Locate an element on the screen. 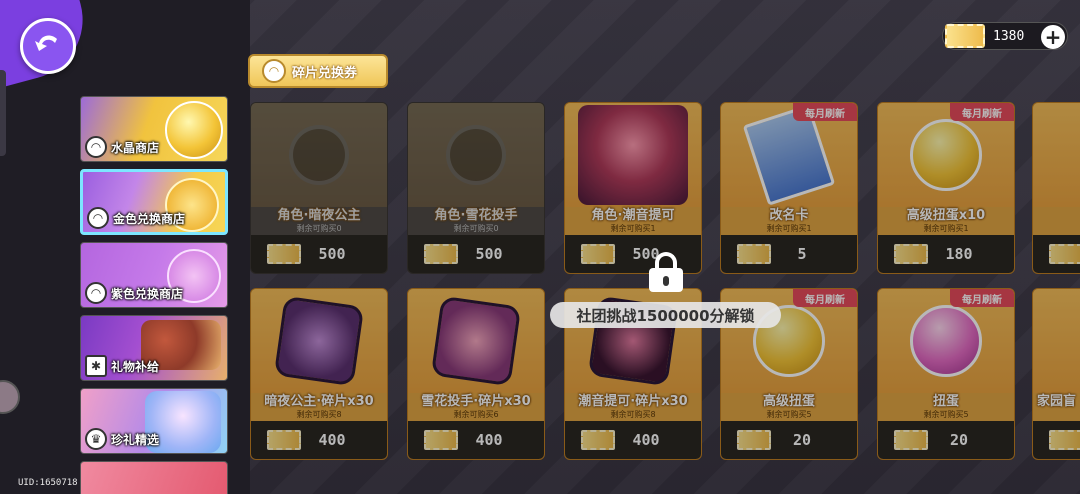 This screenshot has height=494, width=1080. sidebar-item-label: 礼物补给 is located at coordinates (135, 366).